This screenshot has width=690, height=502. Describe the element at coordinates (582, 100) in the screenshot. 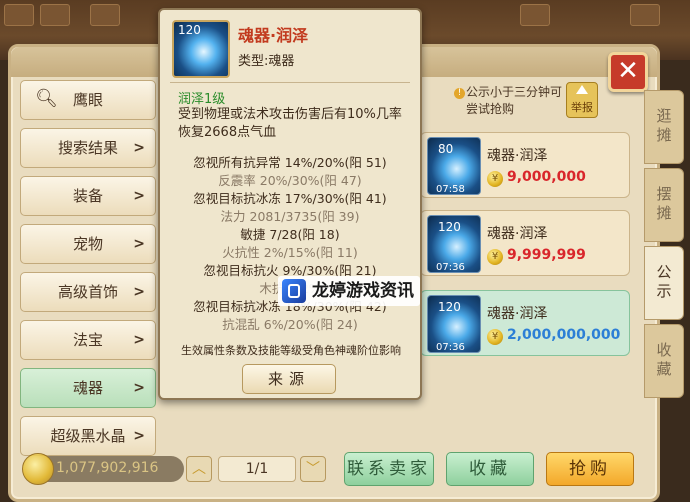

I see `report-button: 举报` at that location.